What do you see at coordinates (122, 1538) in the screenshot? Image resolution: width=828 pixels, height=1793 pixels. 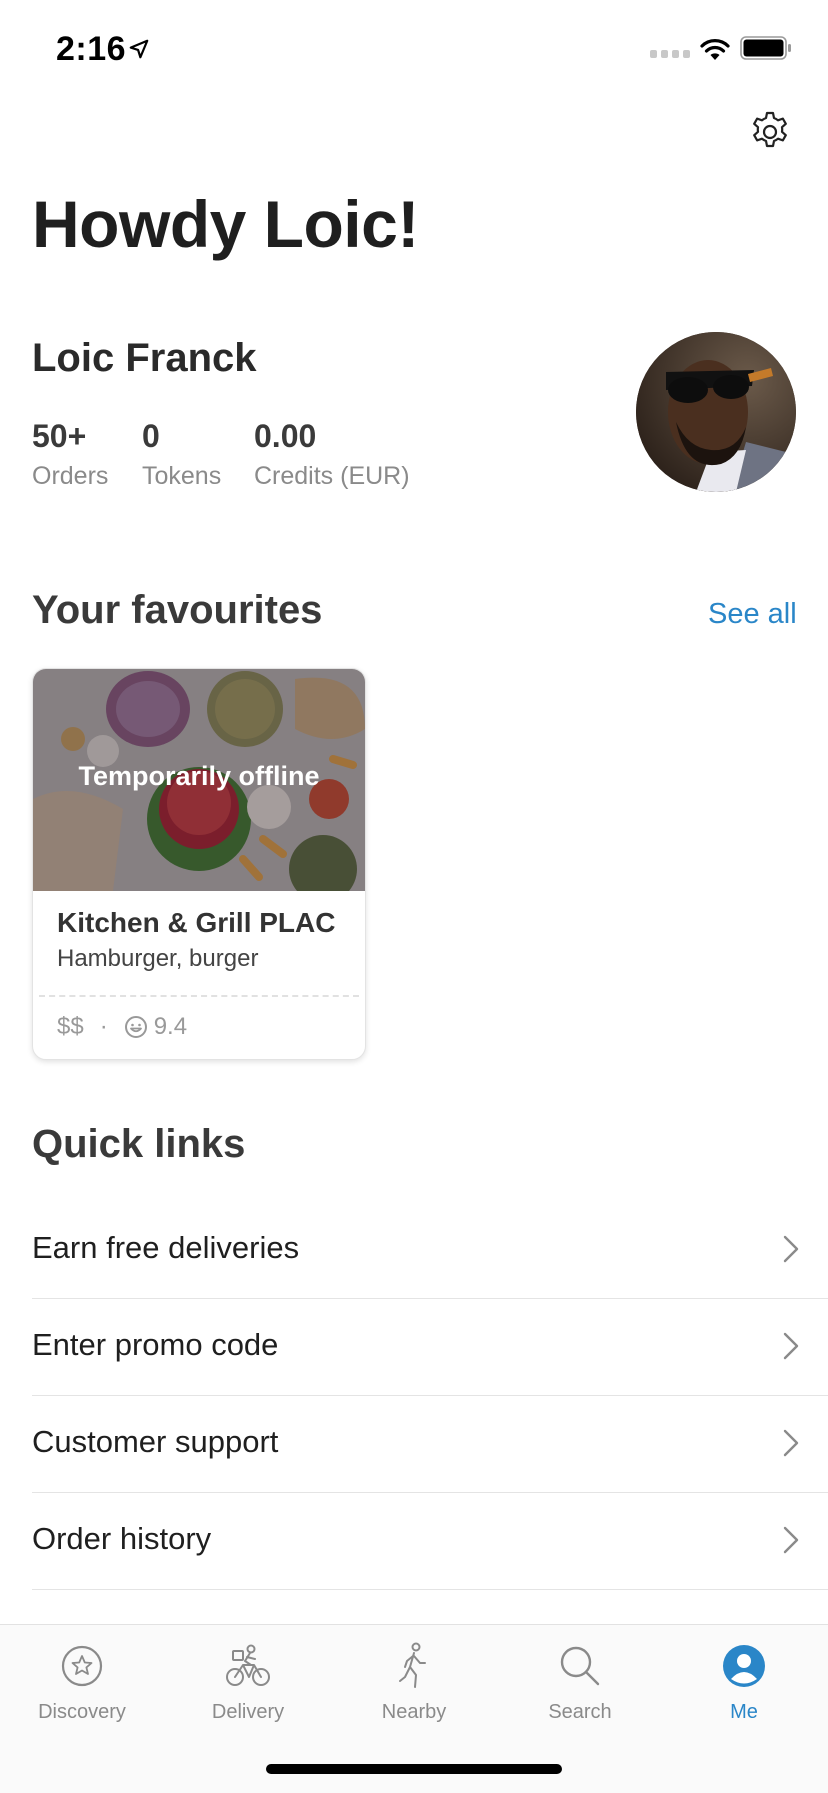 I see `quick-link-label: Order history` at bounding box center [122, 1538].